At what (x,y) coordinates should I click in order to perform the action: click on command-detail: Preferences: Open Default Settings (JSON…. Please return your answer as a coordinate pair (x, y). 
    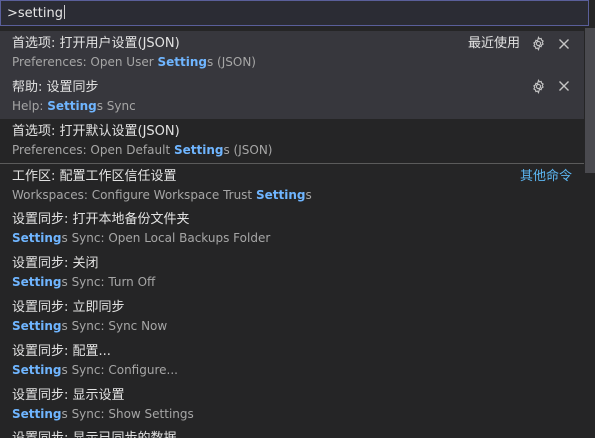
    Looking at the image, I should click on (142, 150).